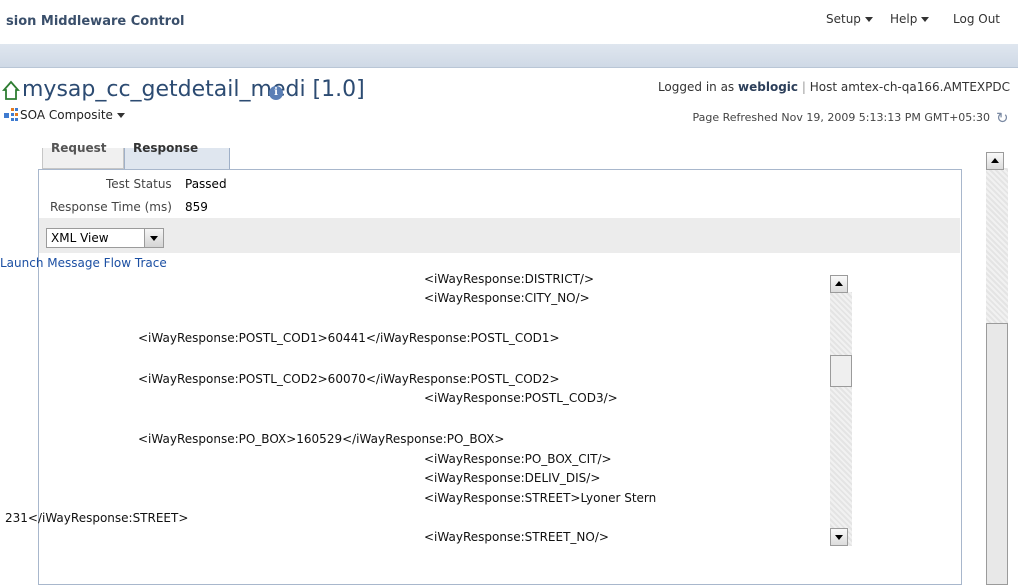 This screenshot has height=585, width=1018. Describe the element at coordinates (193, 89) in the screenshot. I see `target-name: mysap_cc_getdetail_medi [1.0]` at that location.